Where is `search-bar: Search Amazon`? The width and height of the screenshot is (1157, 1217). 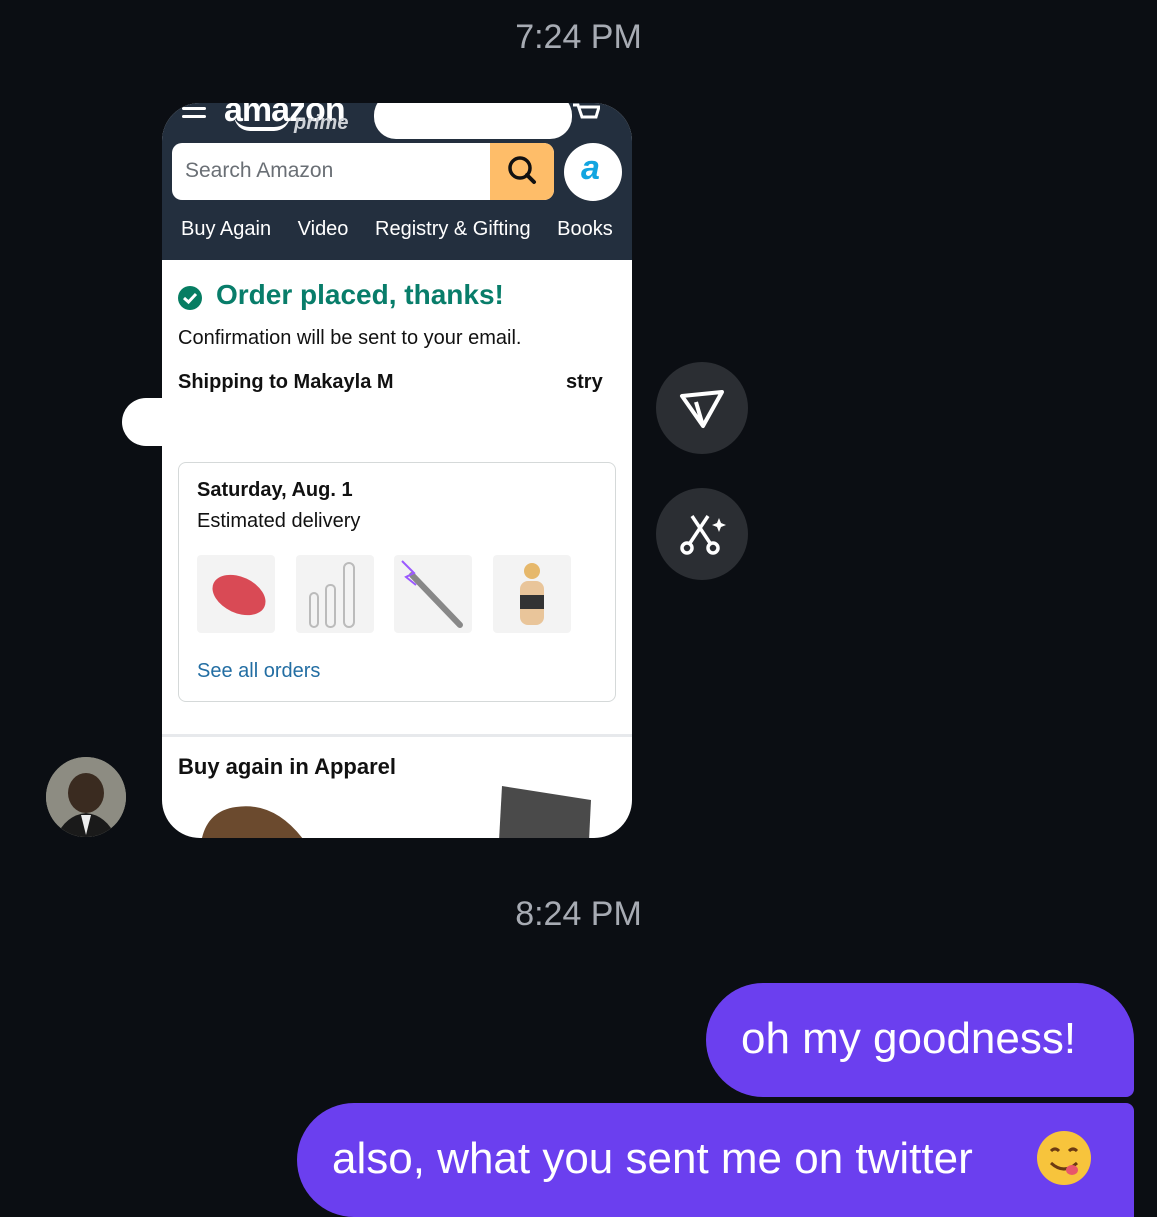 search-bar: Search Amazon is located at coordinates (363, 171).